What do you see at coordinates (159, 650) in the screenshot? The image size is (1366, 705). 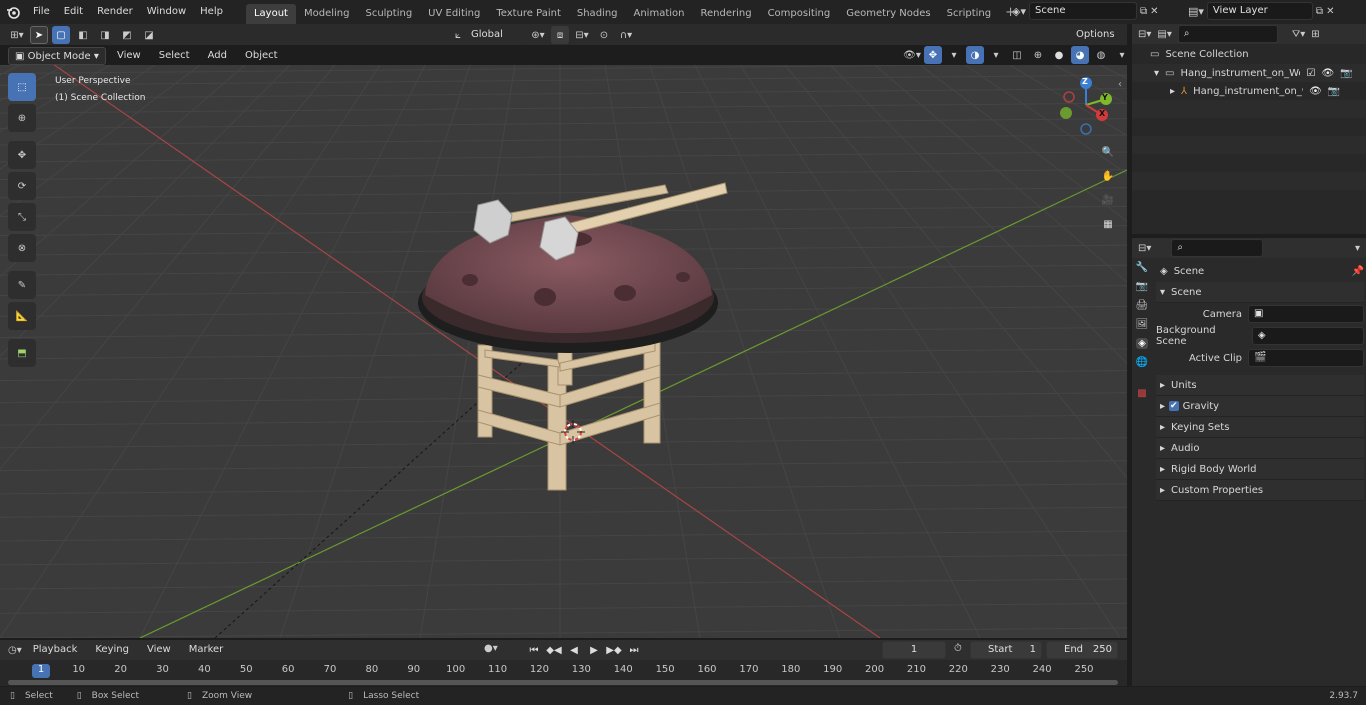 I see `menu-view: View` at bounding box center [159, 650].